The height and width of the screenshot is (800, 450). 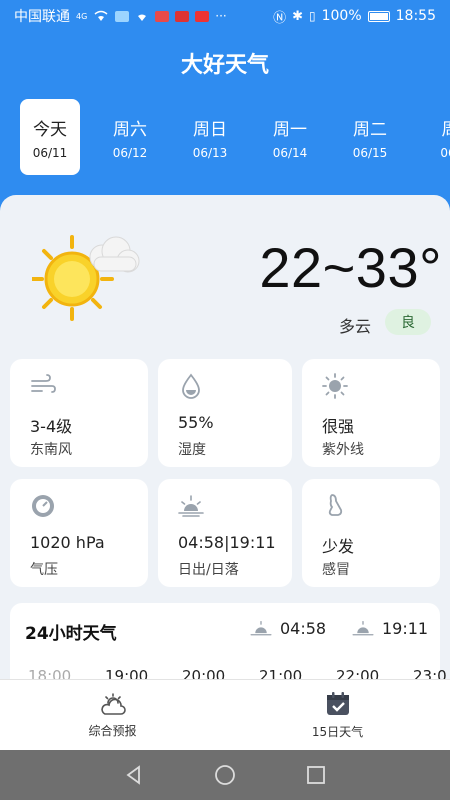 I want to click on sun-icon, so click(x=335, y=386).